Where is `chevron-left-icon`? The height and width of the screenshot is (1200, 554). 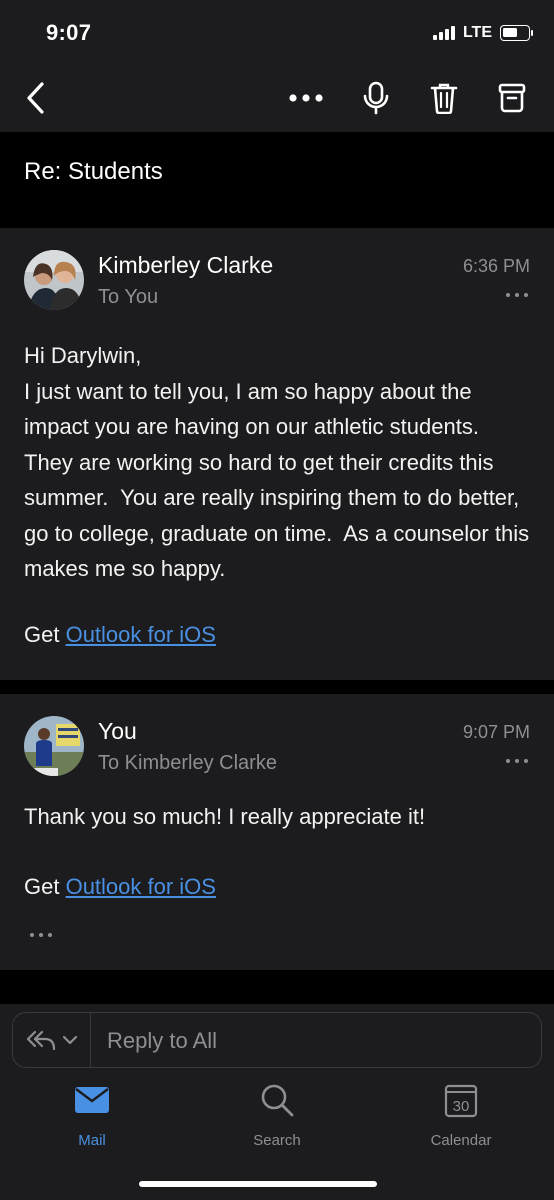 chevron-left-icon is located at coordinates (35, 98).